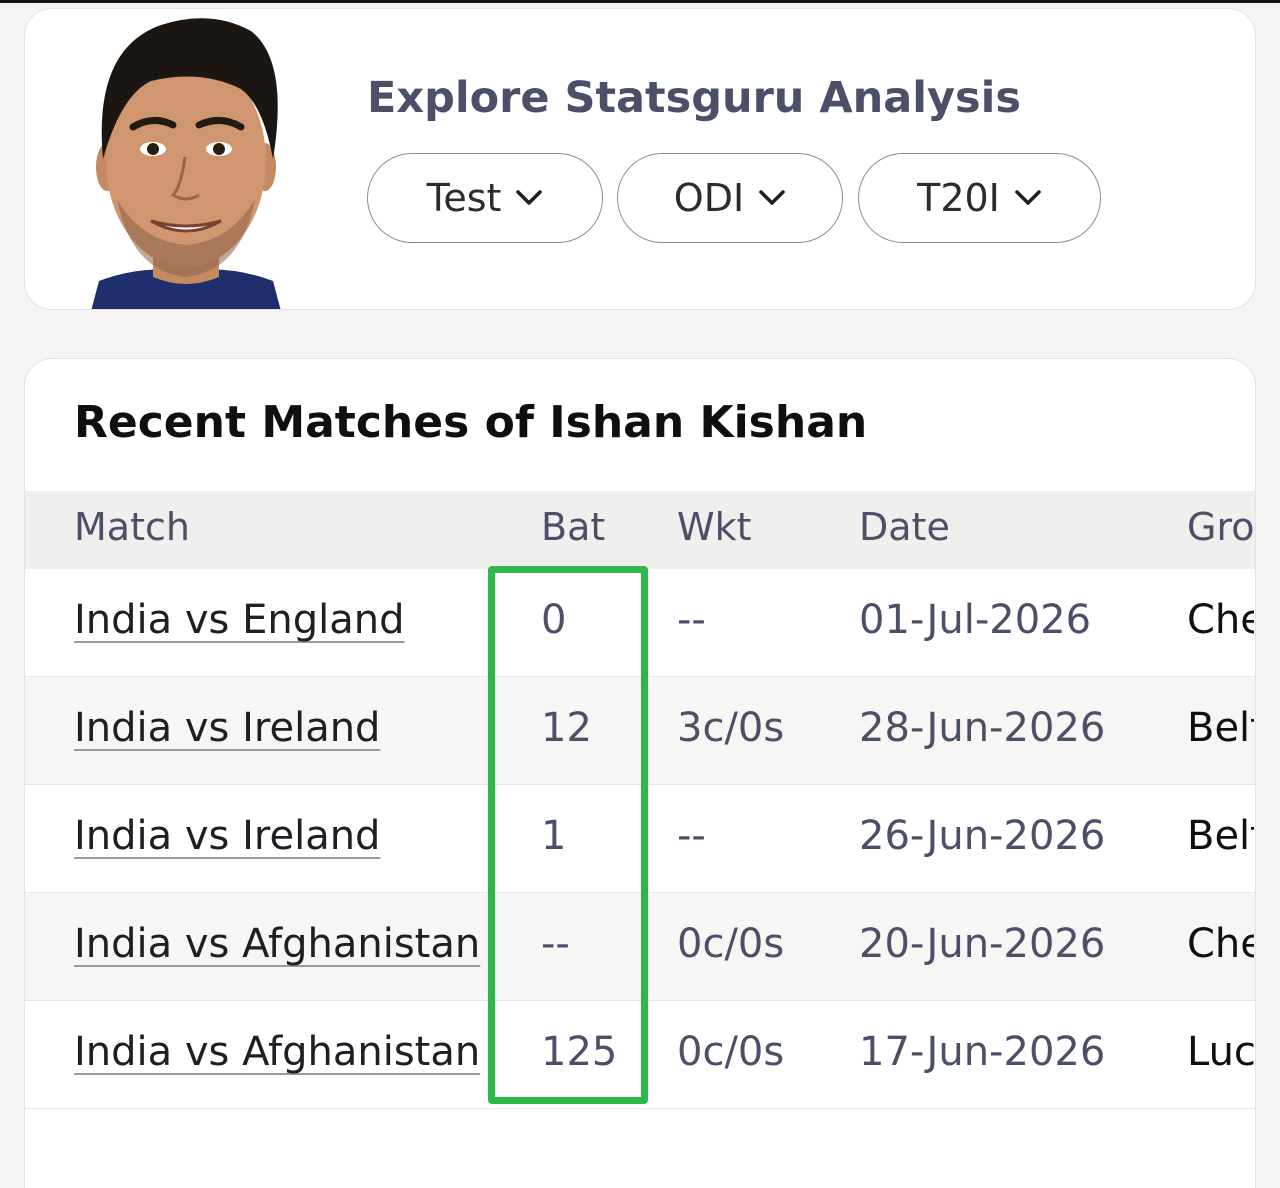 The height and width of the screenshot is (1188, 1280). Describe the element at coordinates (709, 198) in the screenshot. I see `format-label: ODI` at that location.